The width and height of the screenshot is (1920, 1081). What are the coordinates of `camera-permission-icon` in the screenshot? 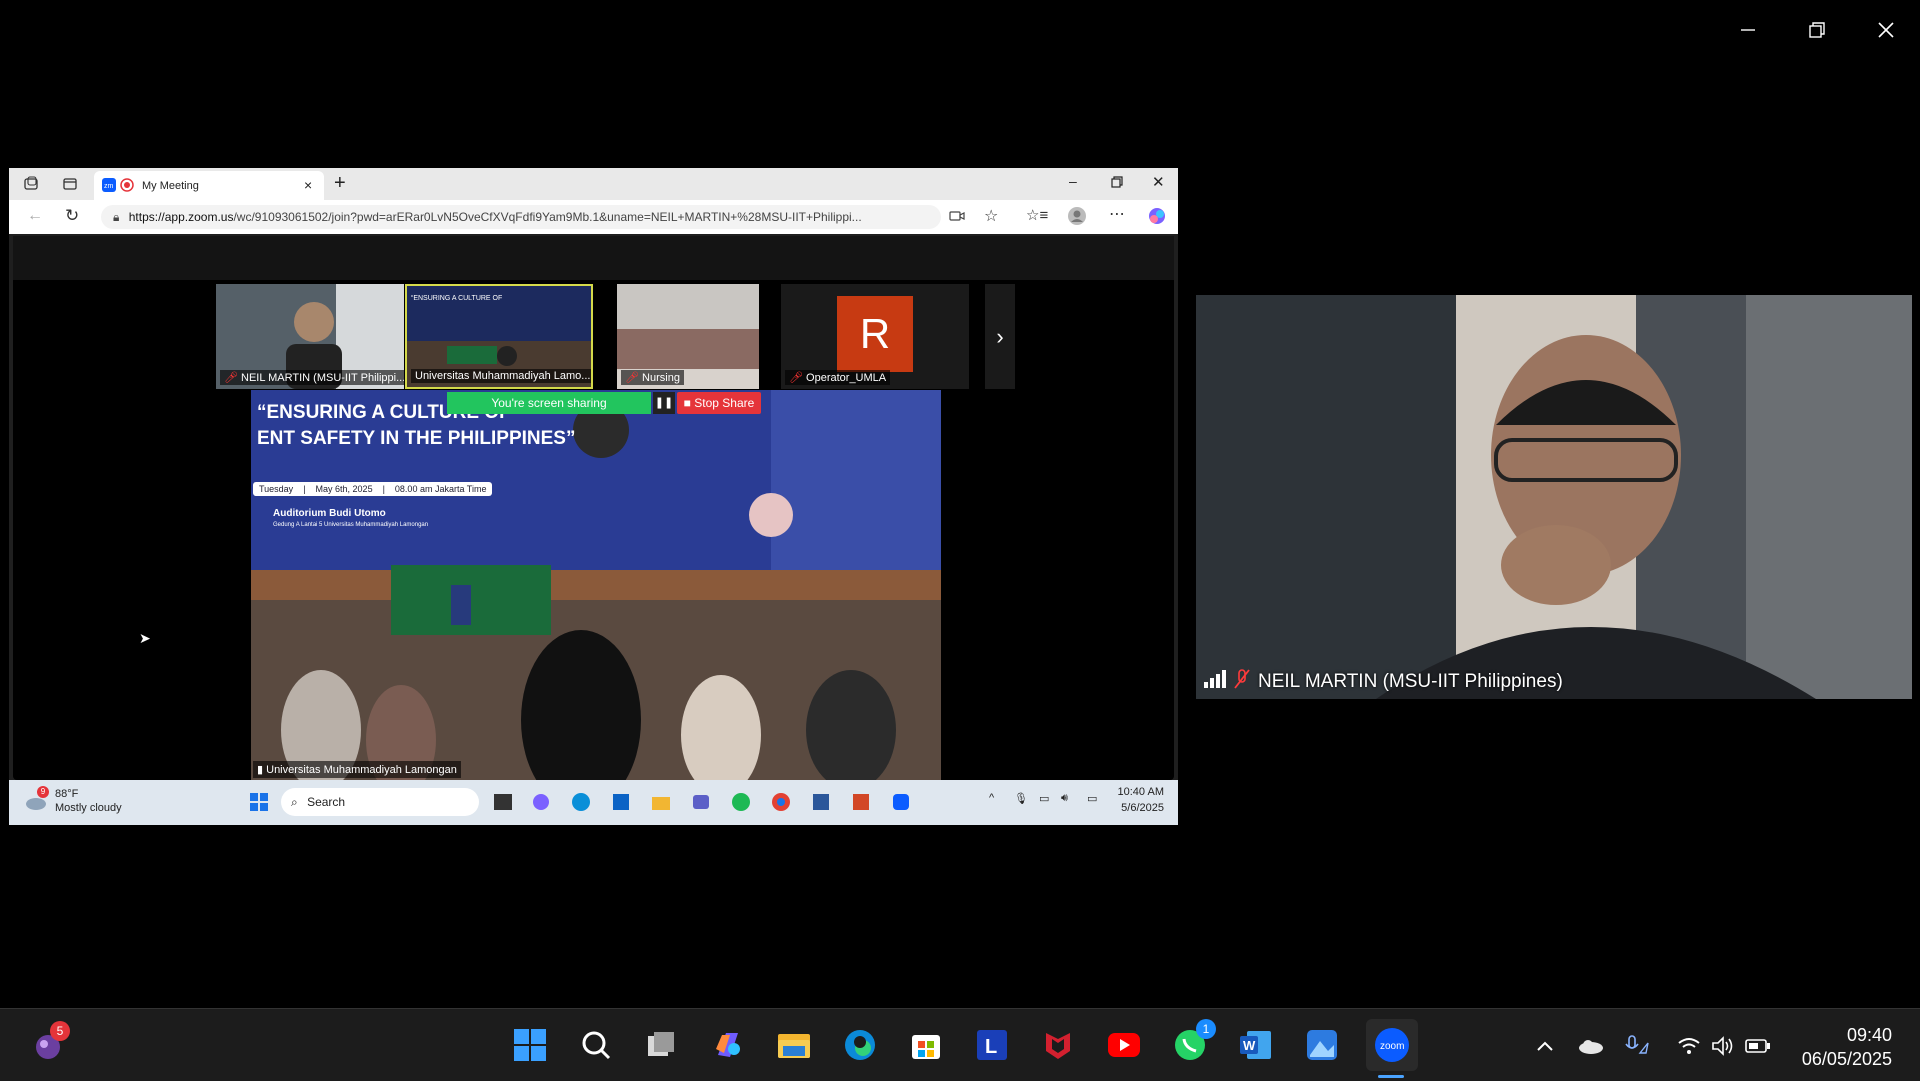 It's located at (957, 218).